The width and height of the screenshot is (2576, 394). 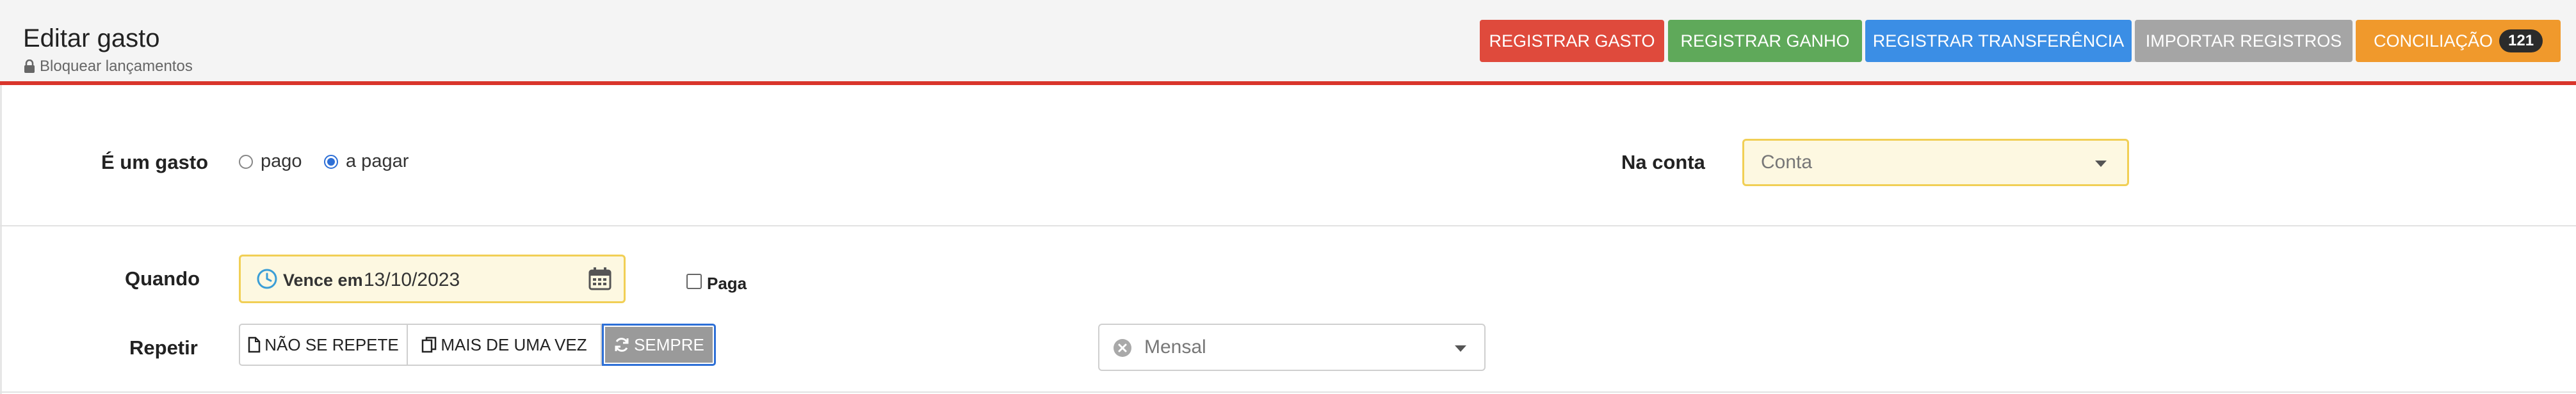 What do you see at coordinates (1175, 347) in the screenshot?
I see `frequency-value: Mensal` at bounding box center [1175, 347].